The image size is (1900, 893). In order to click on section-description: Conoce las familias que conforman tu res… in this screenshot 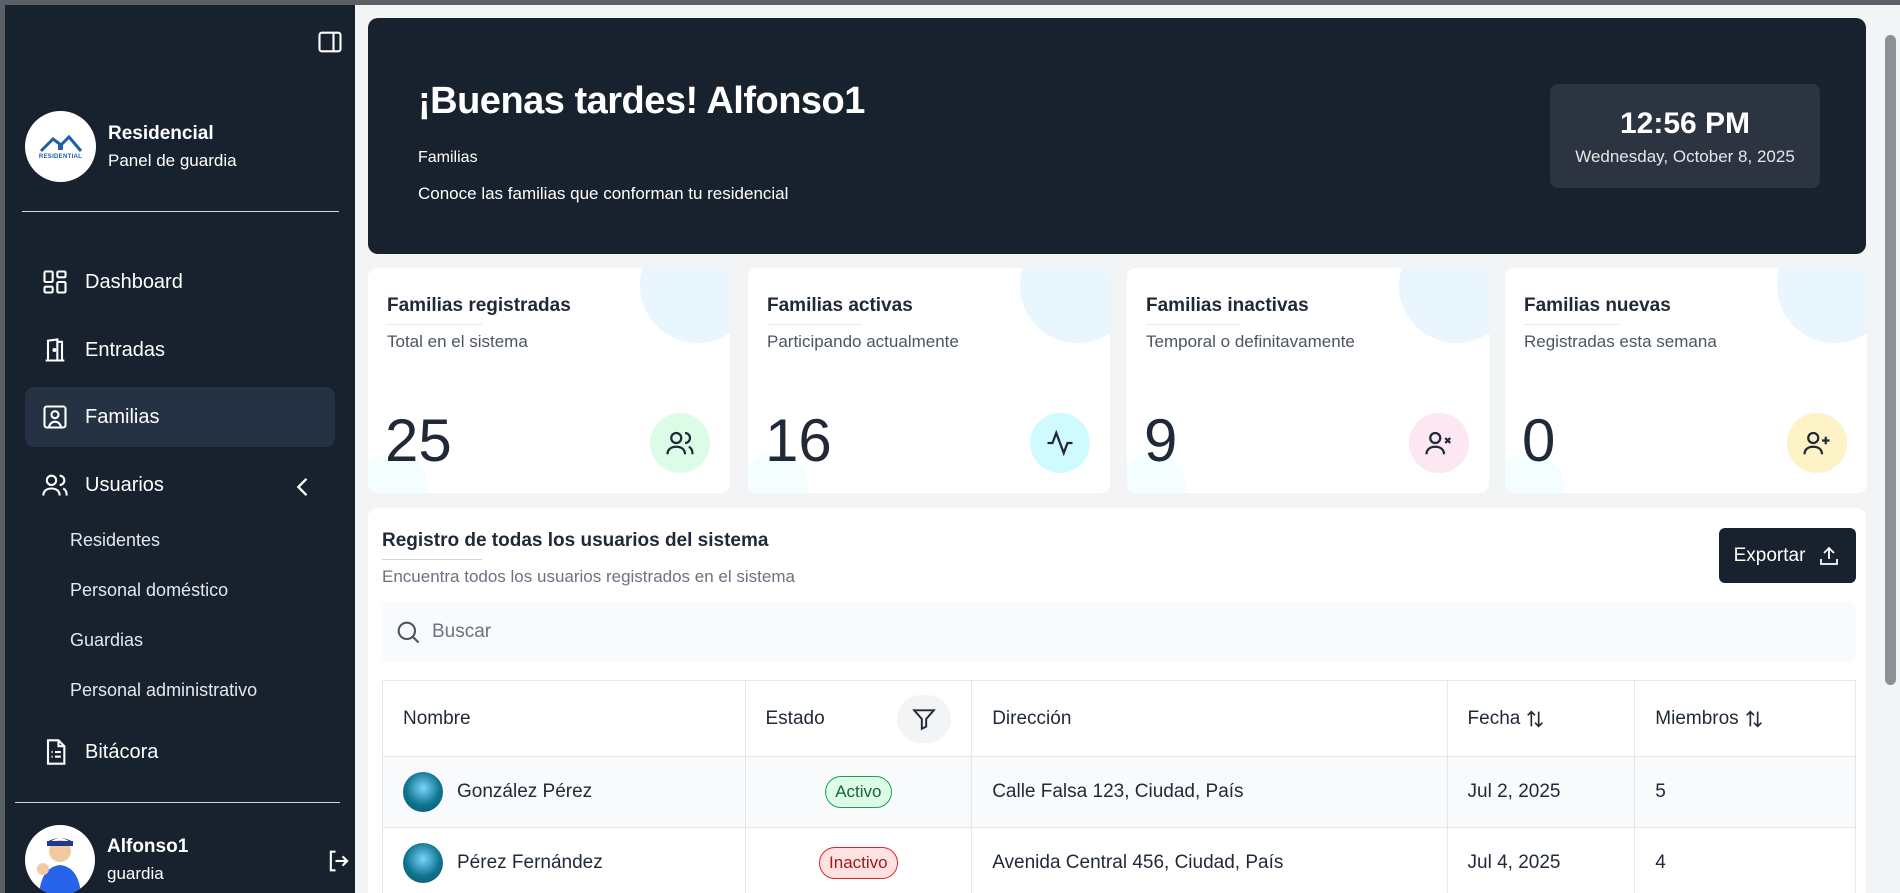, I will do `click(603, 193)`.